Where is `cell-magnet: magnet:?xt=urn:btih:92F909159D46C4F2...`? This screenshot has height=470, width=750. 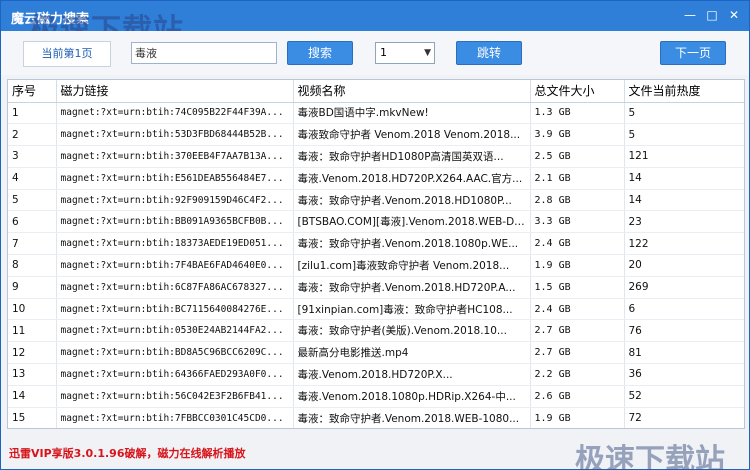
cell-magnet: magnet:?xt=urn:btih:92F909159D46C4F2... is located at coordinates (175, 200).